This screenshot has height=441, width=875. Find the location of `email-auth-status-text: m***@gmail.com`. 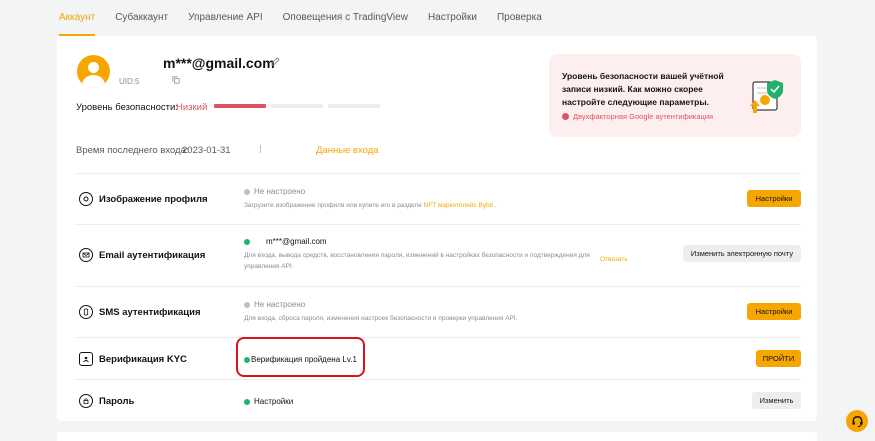

email-auth-status-text: m***@gmail.com is located at coordinates (296, 241).